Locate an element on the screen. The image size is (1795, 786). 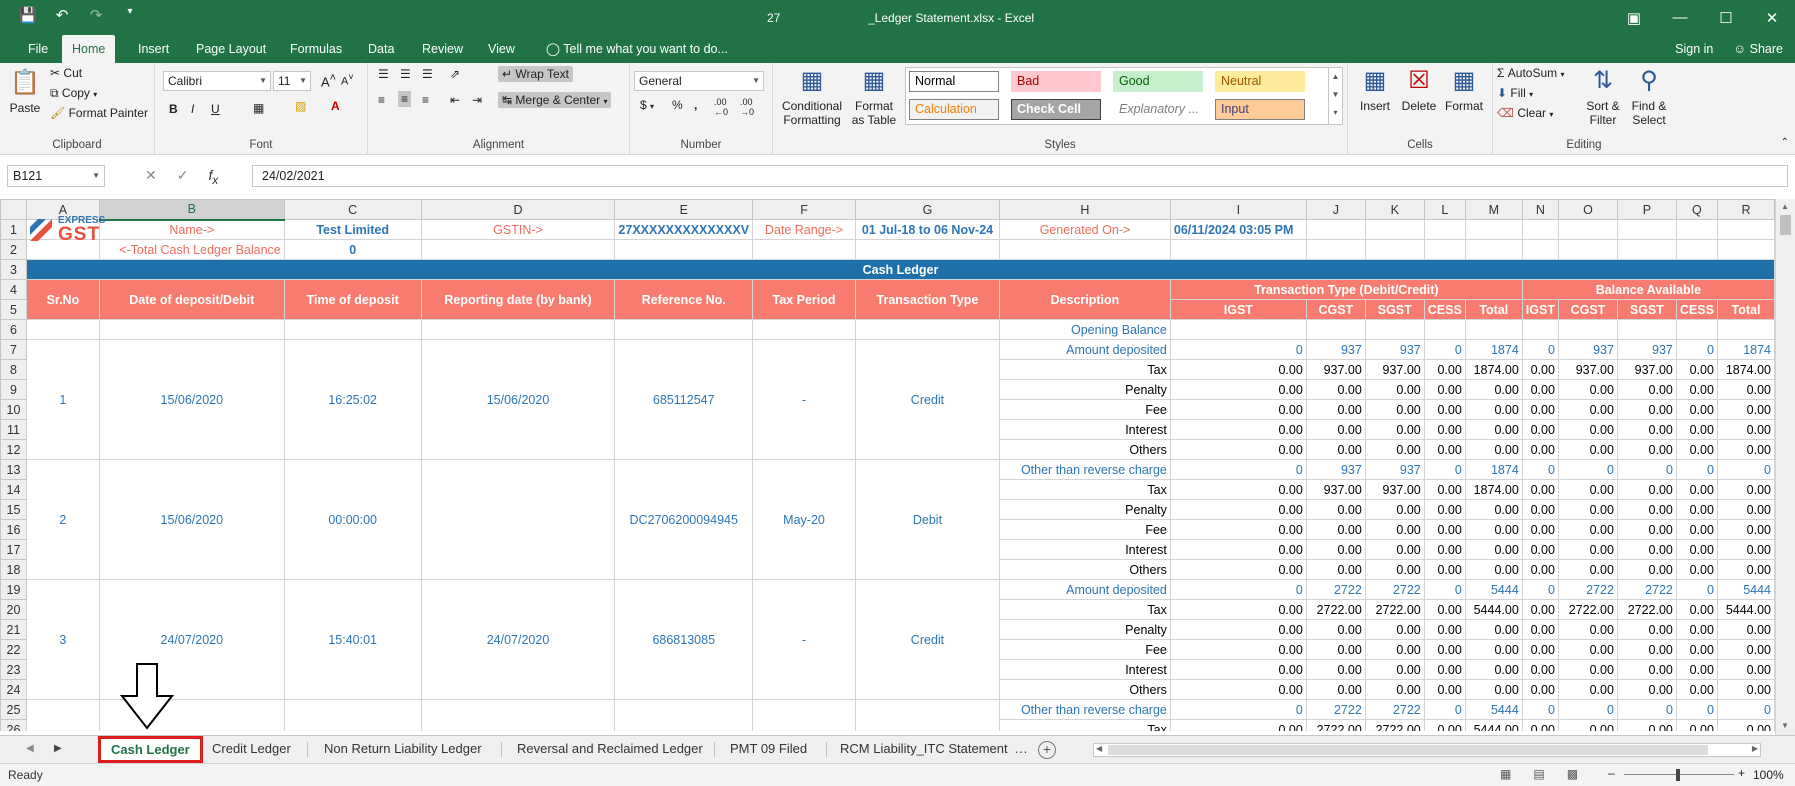
entry-type-cell: Debit is located at coordinates (927, 519).